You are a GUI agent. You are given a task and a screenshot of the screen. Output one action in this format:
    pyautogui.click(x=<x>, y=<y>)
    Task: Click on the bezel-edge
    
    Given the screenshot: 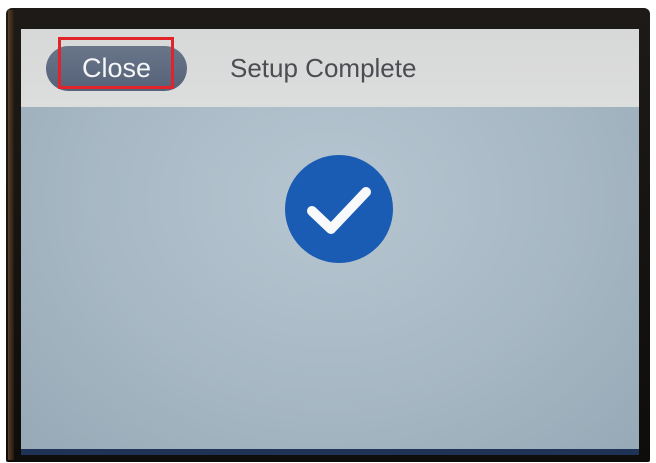 What is the action you would take?
    pyautogui.click(x=11, y=235)
    